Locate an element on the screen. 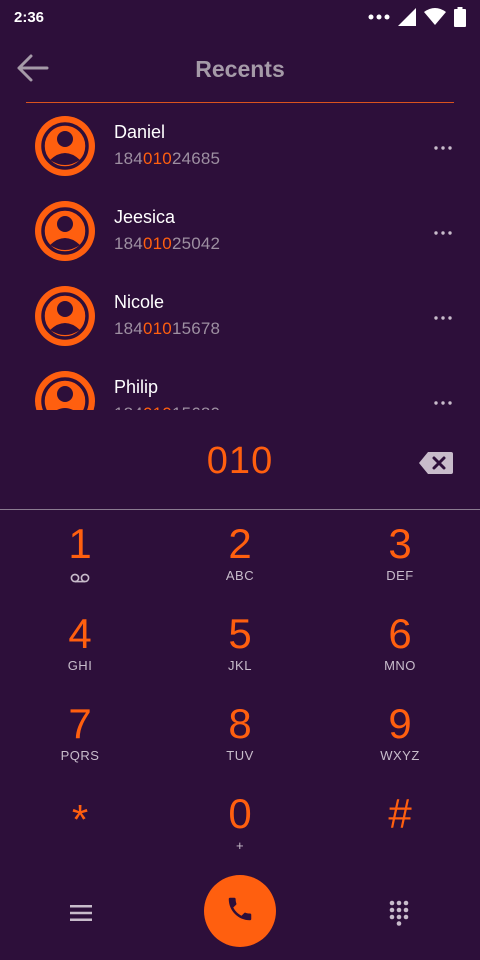  key-digit: 8 is located at coordinates (240, 723).